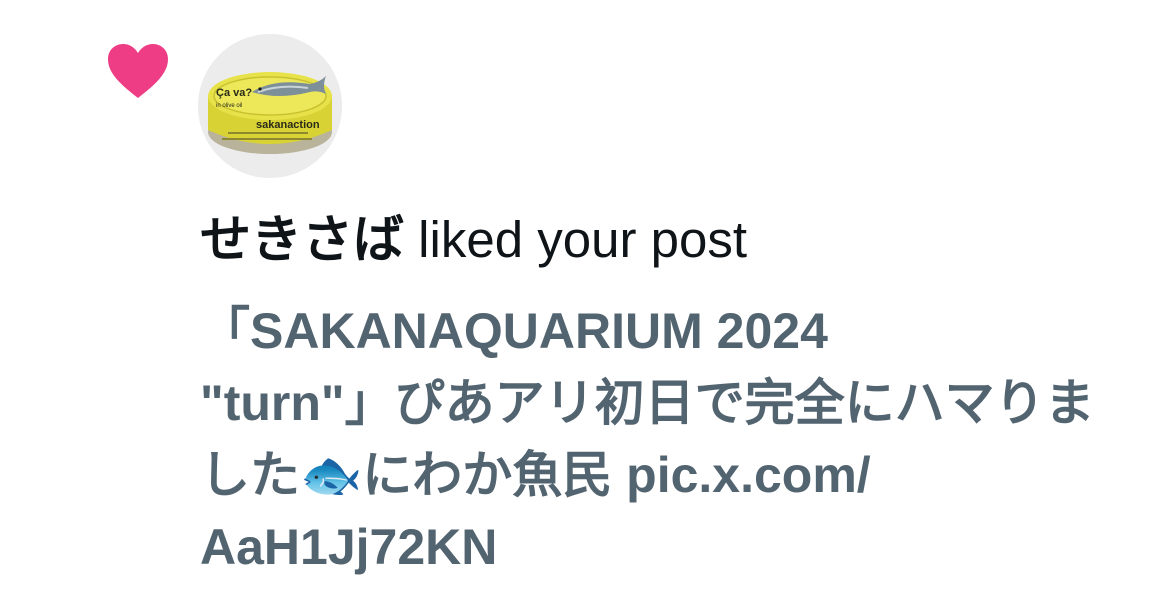  What do you see at coordinates (229, 106) in the screenshot?
I see `svg-text: in olive oil` at bounding box center [229, 106].